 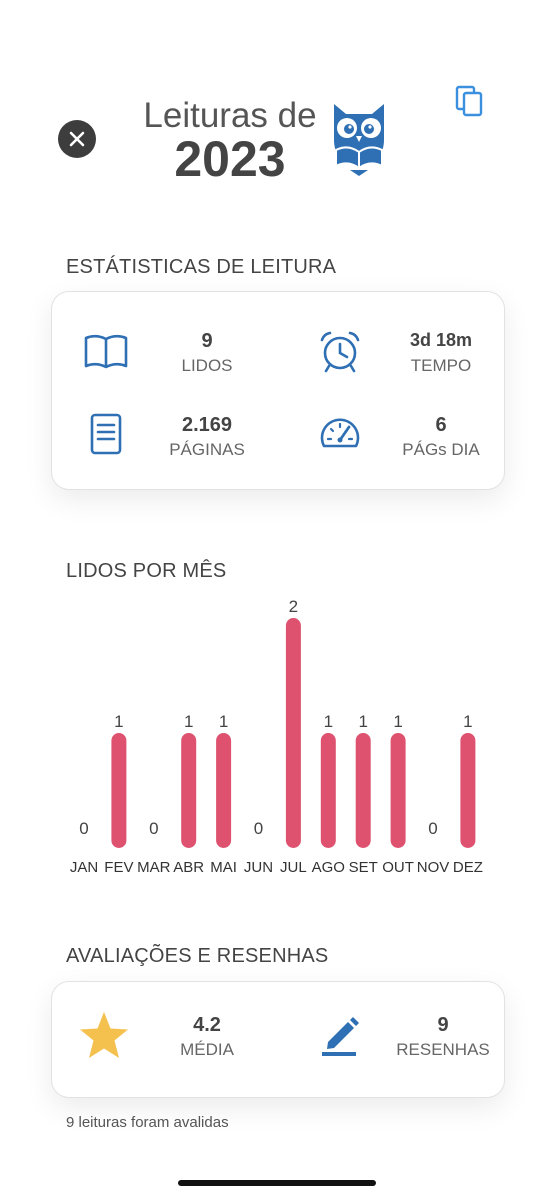 I want to click on monthly-heading: LIDOS POR MÊS, so click(x=146, y=571).